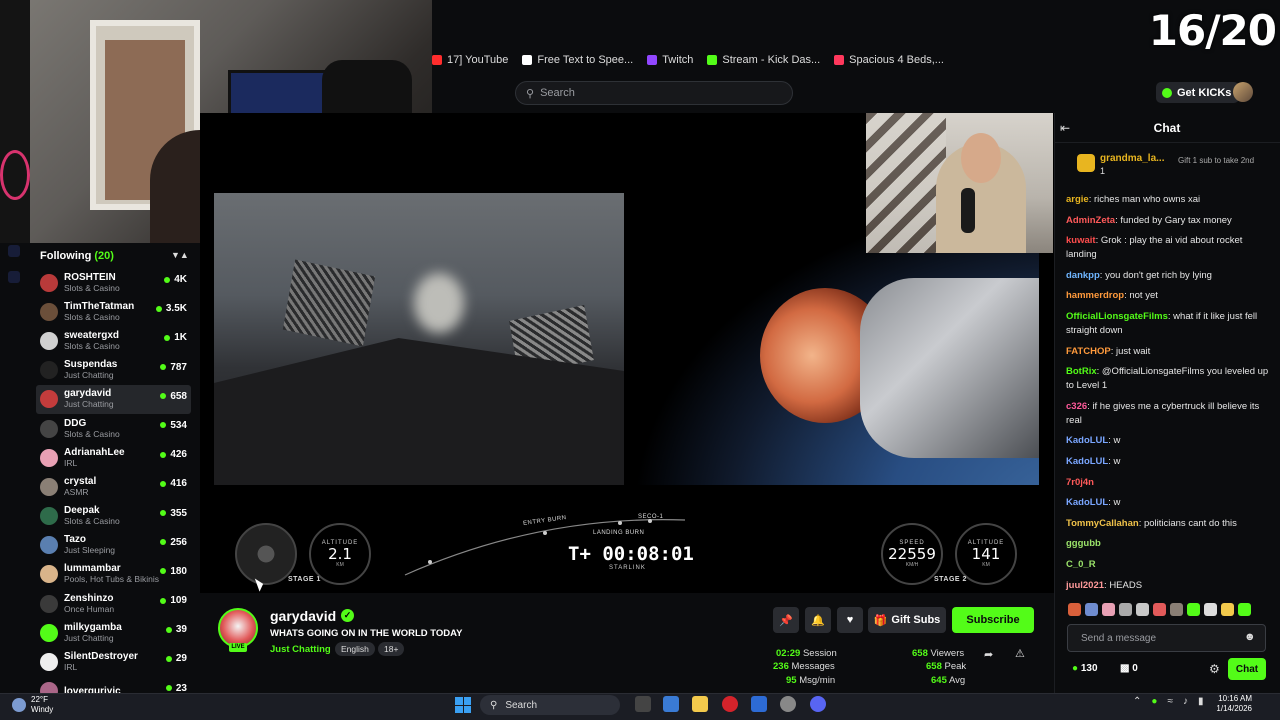 The height and width of the screenshot is (720, 1280). Describe the element at coordinates (419, 339) in the screenshot. I see `booster-camera-feed` at that location.